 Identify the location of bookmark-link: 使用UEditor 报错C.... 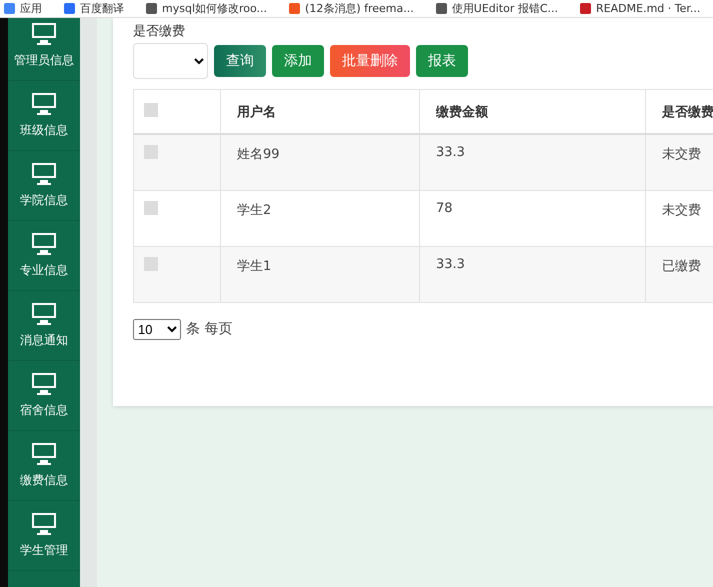
(497, 8).